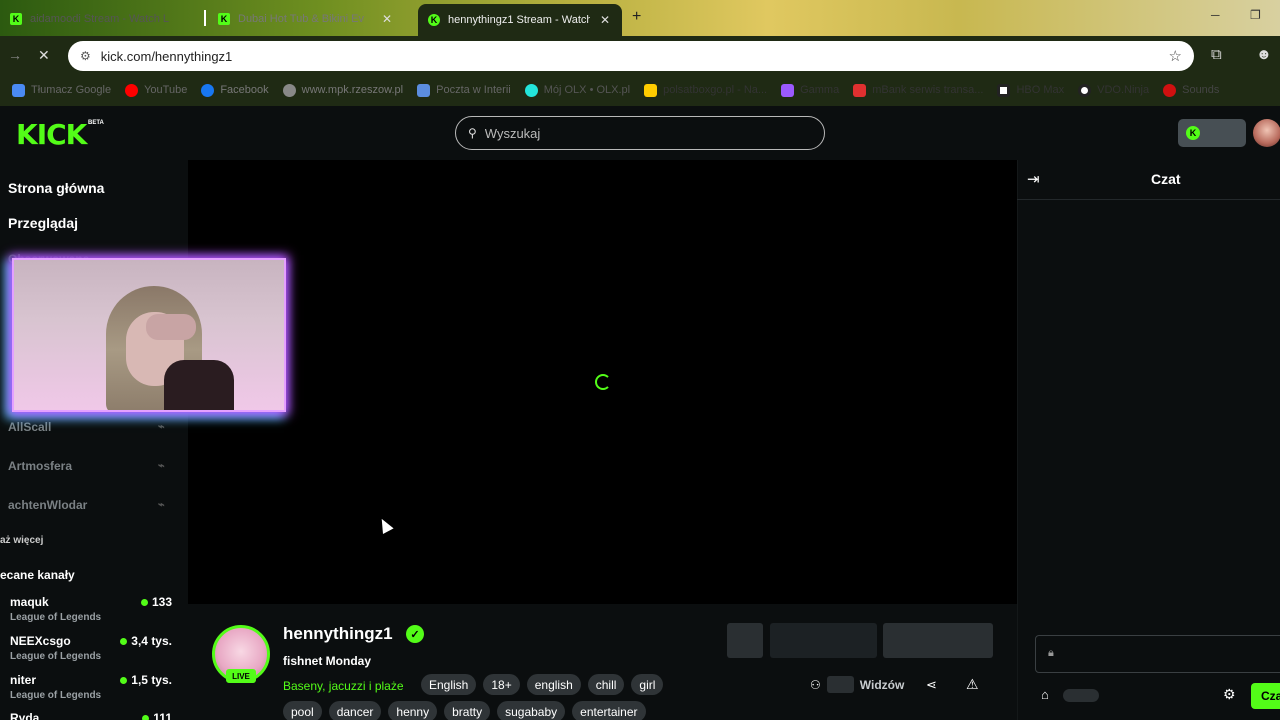 The height and width of the screenshot is (720, 1280). What do you see at coordinates (577, 90) in the screenshot?
I see `bookmark-item: Mój OLX • OLX.pl` at bounding box center [577, 90].